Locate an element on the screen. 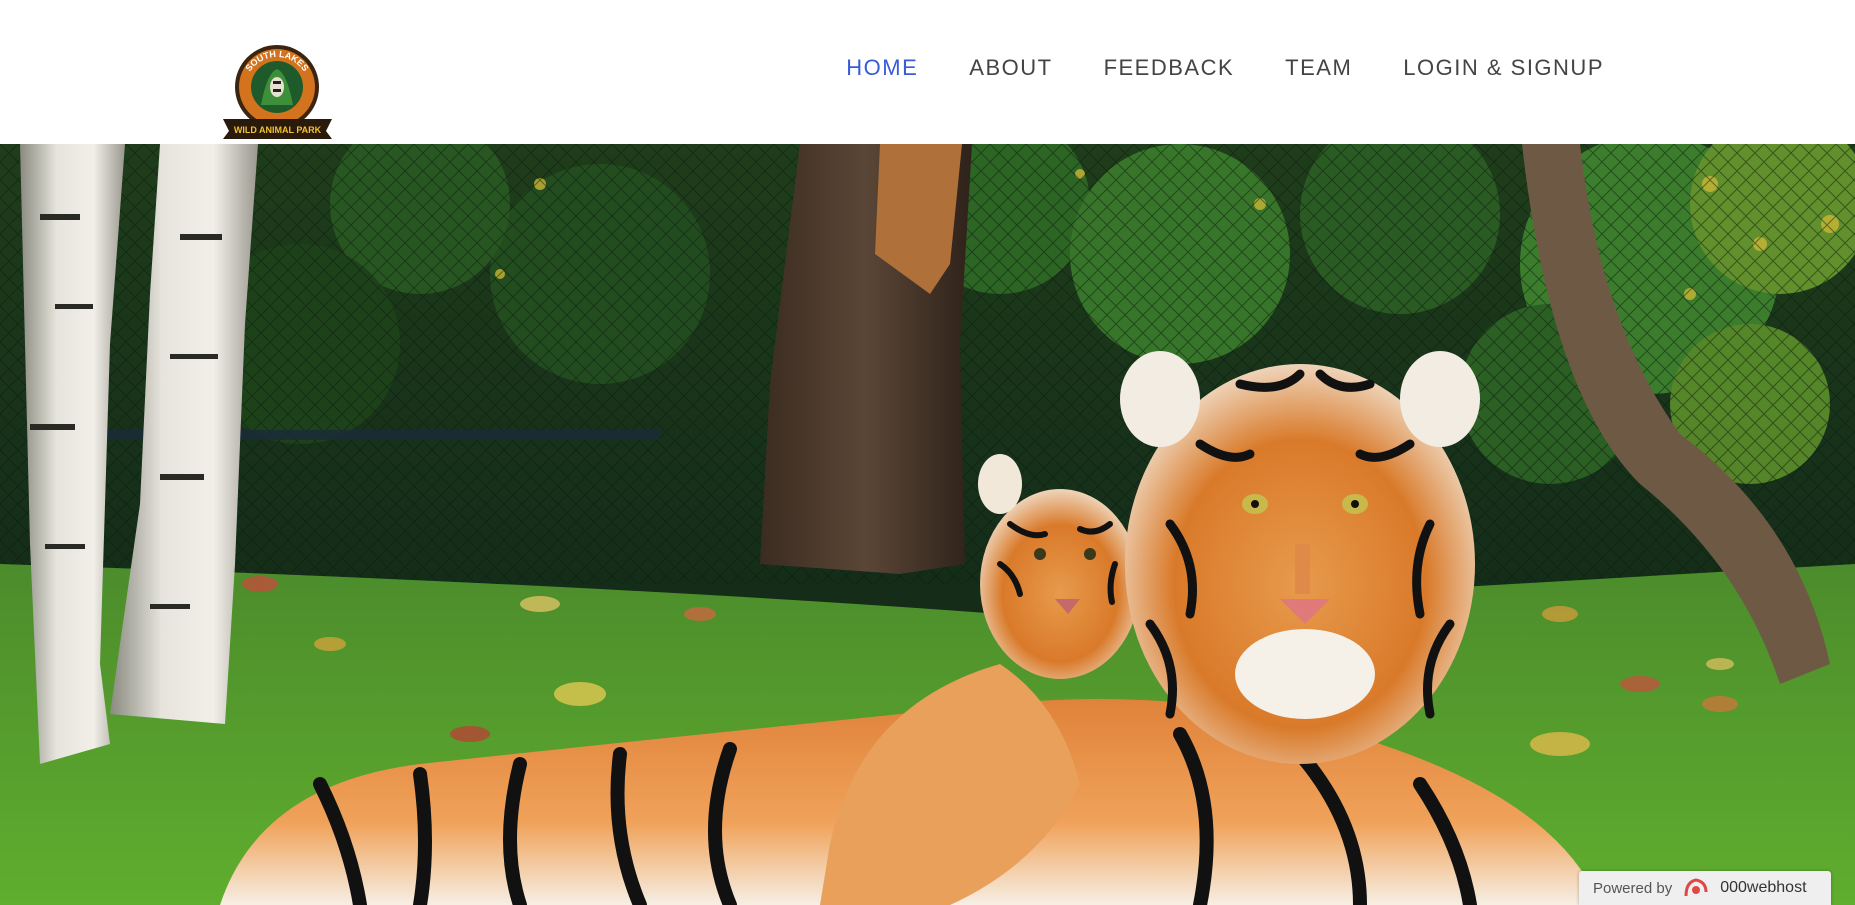 The width and height of the screenshot is (1855, 905). powered-by-badge: Powered by 000webhost is located at coordinates (1705, 888).